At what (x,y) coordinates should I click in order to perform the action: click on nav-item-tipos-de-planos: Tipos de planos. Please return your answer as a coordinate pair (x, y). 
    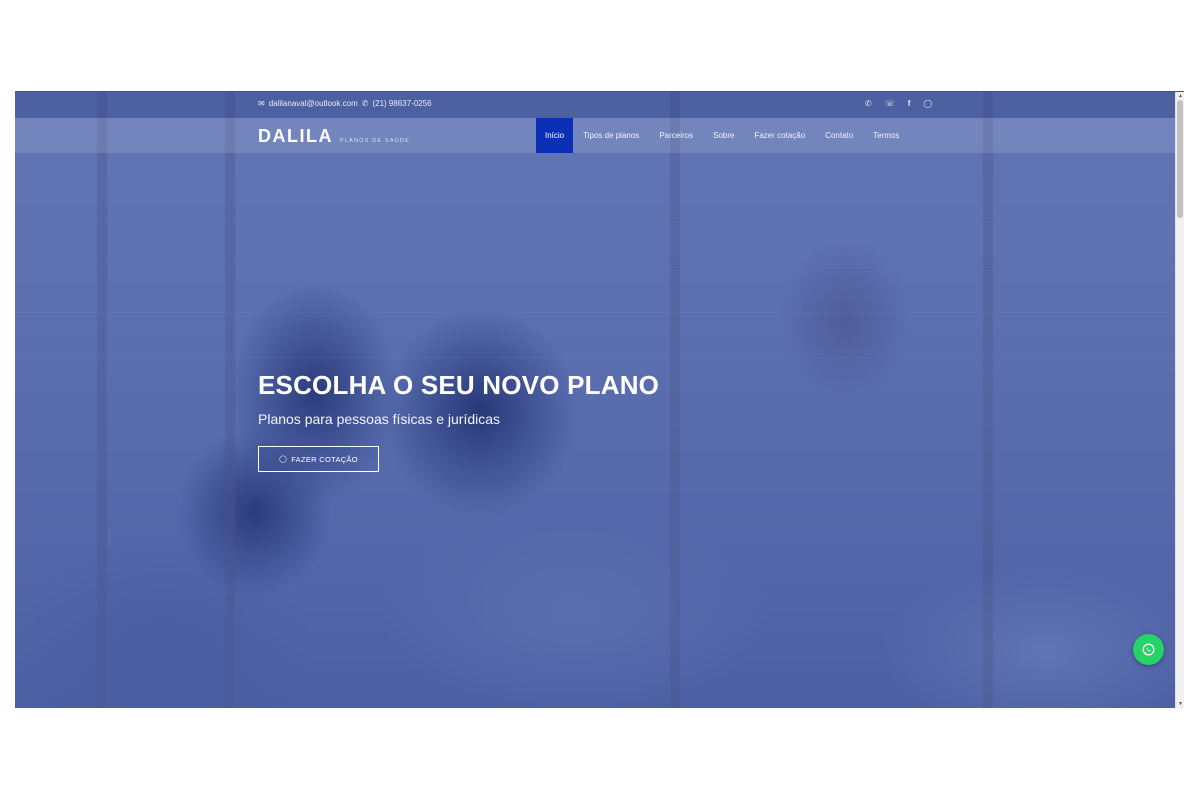
    Looking at the image, I should click on (611, 135).